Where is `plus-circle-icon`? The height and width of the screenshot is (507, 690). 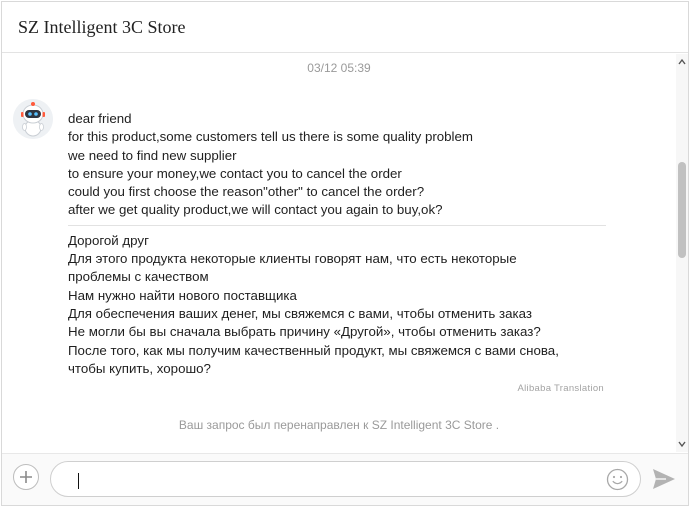 plus-circle-icon is located at coordinates (26, 477).